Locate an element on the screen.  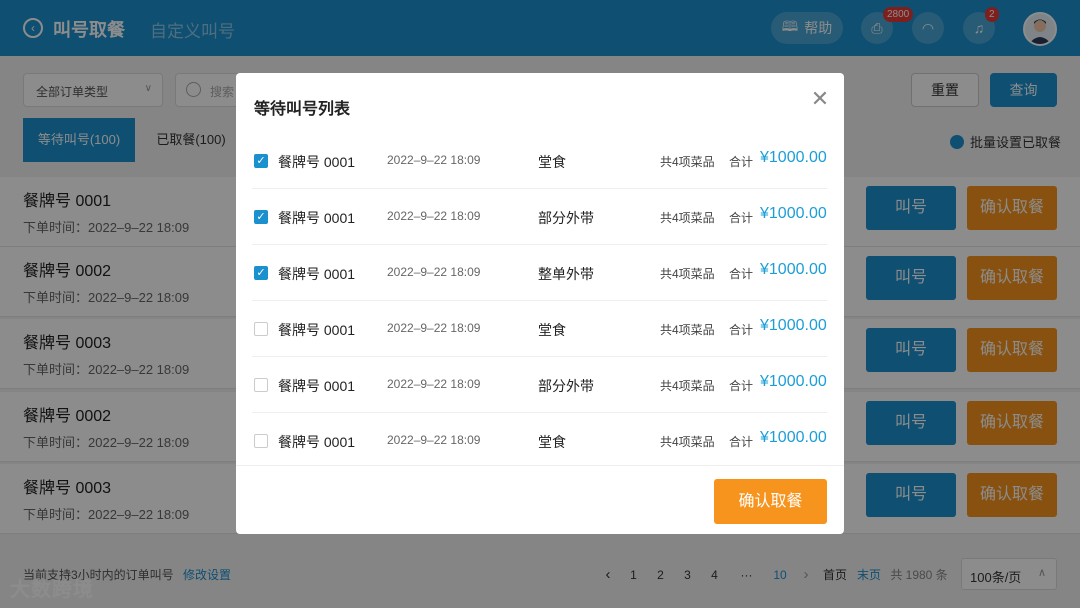
modal-footer: 确认取餐 is located at coordinates (540, 499).